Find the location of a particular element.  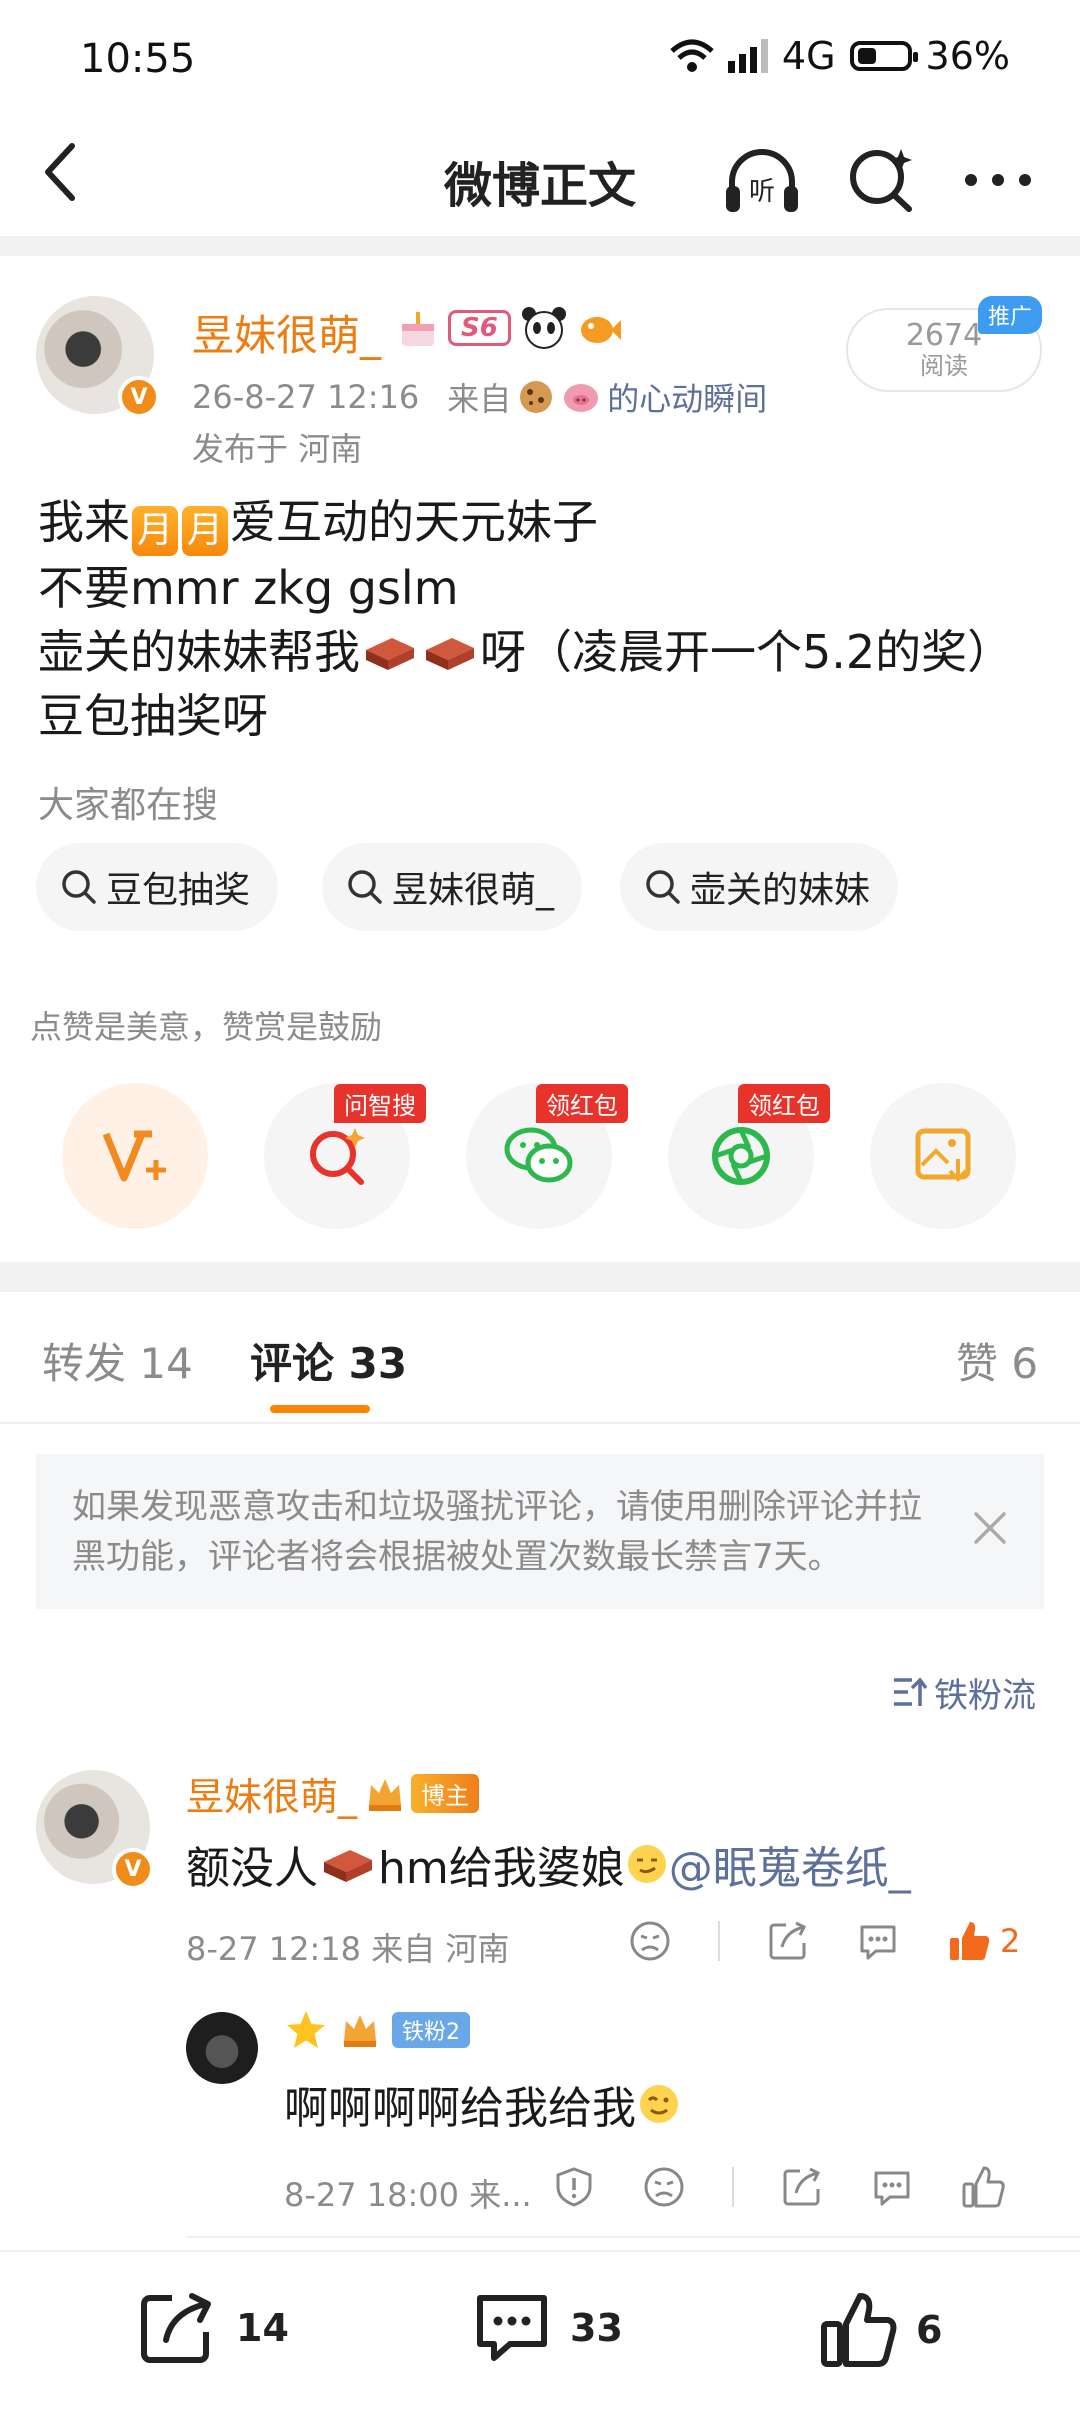

author-name: 昱妹很萌_ is located at coordinates (286, 332).